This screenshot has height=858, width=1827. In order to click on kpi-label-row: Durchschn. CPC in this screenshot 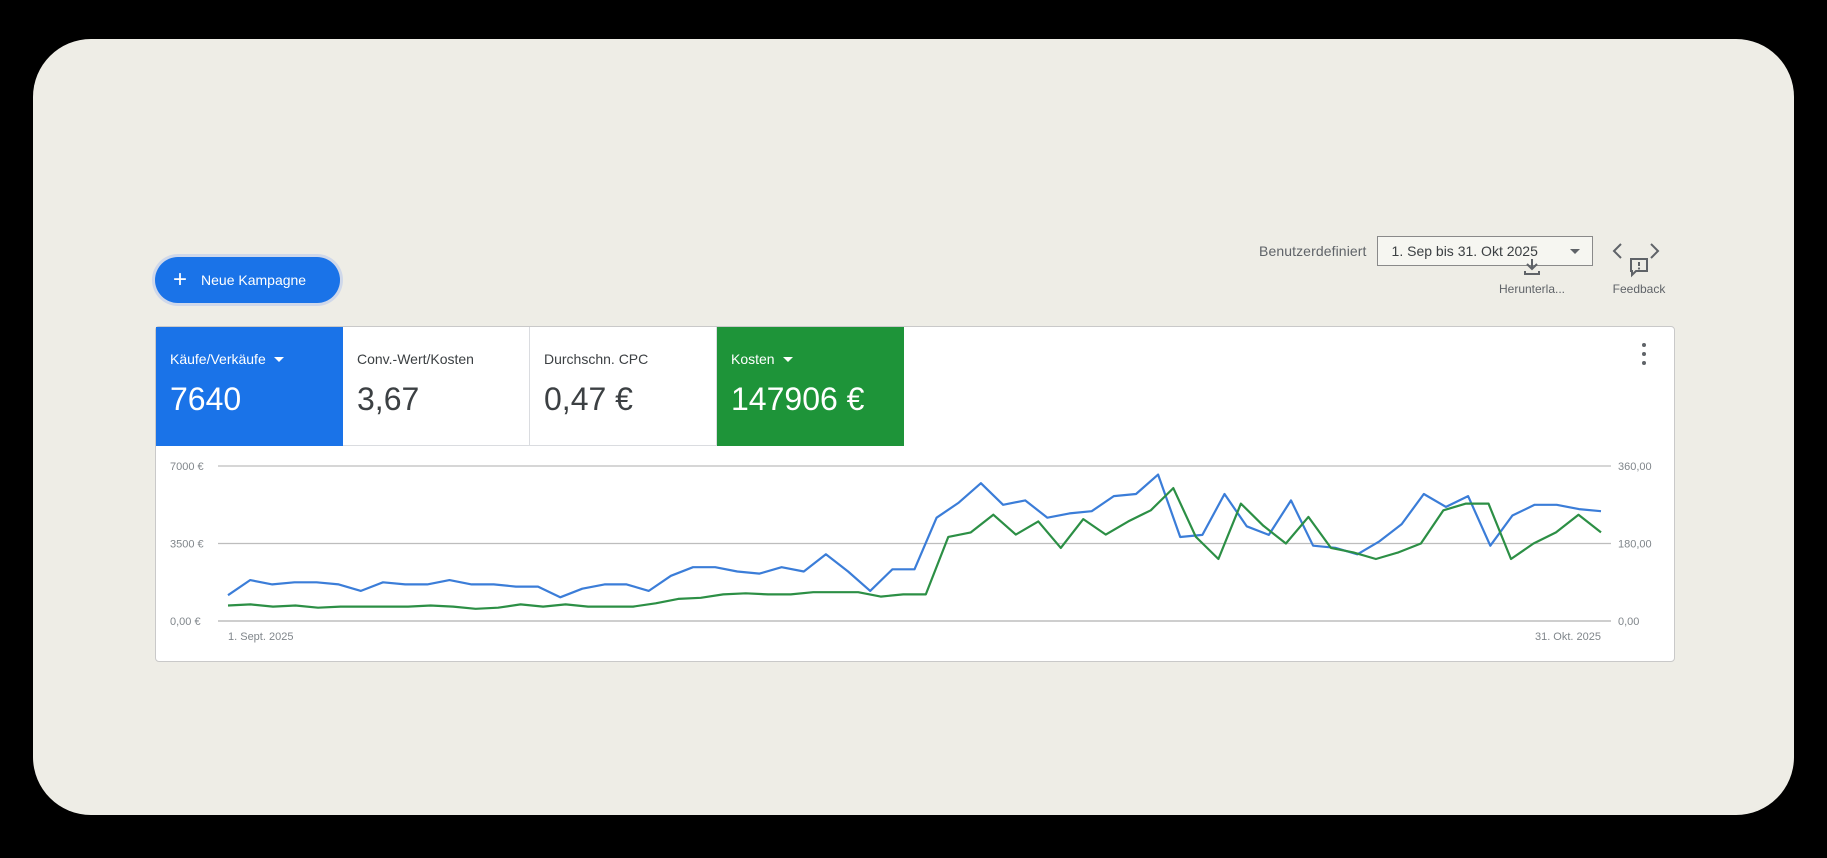, I will do `click(623, 359)`.